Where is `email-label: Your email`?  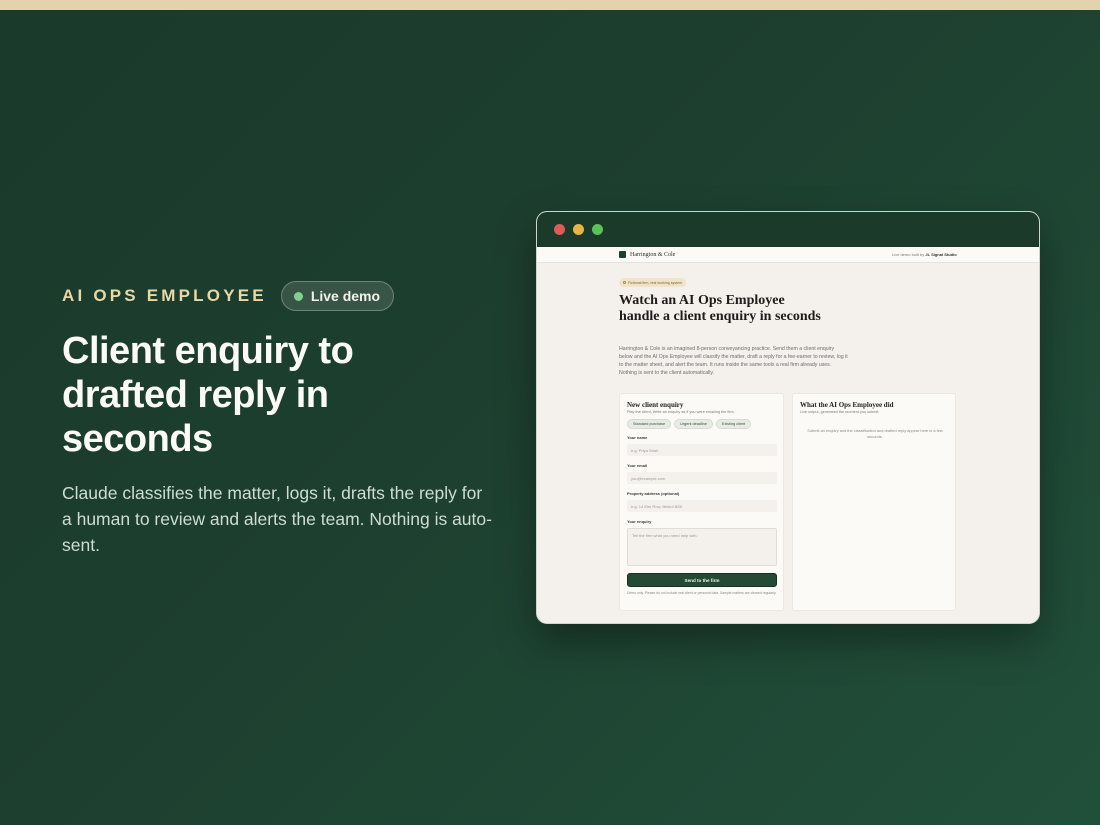
email-label: Your email is located at coordinates (637, 465).